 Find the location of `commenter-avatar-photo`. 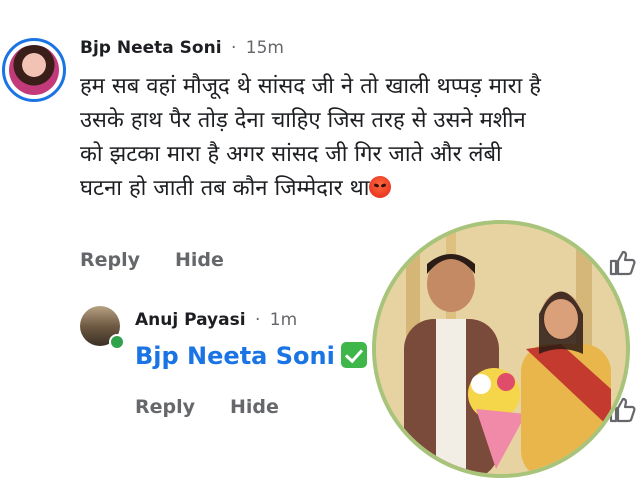

commenter-avatar-photo is located at coordinates (34, 70).